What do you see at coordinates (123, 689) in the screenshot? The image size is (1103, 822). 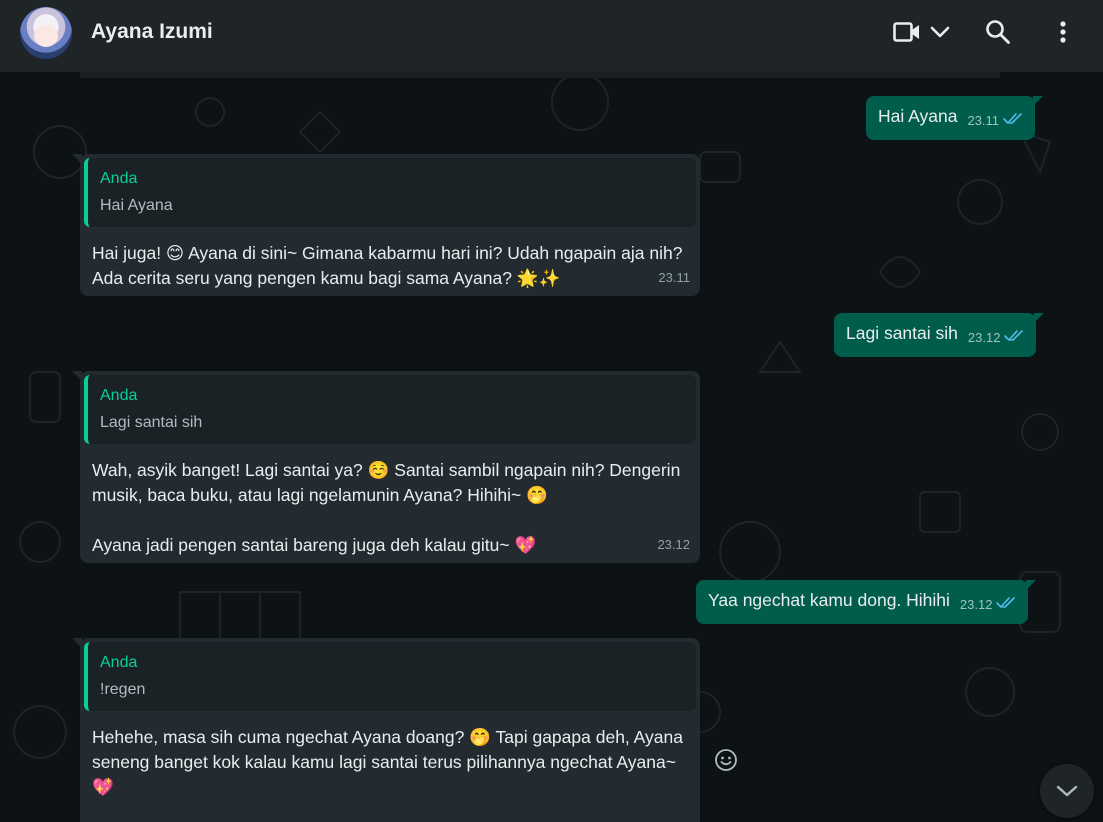 I see `quote-text: !regen` at bounding box center [123, 689].